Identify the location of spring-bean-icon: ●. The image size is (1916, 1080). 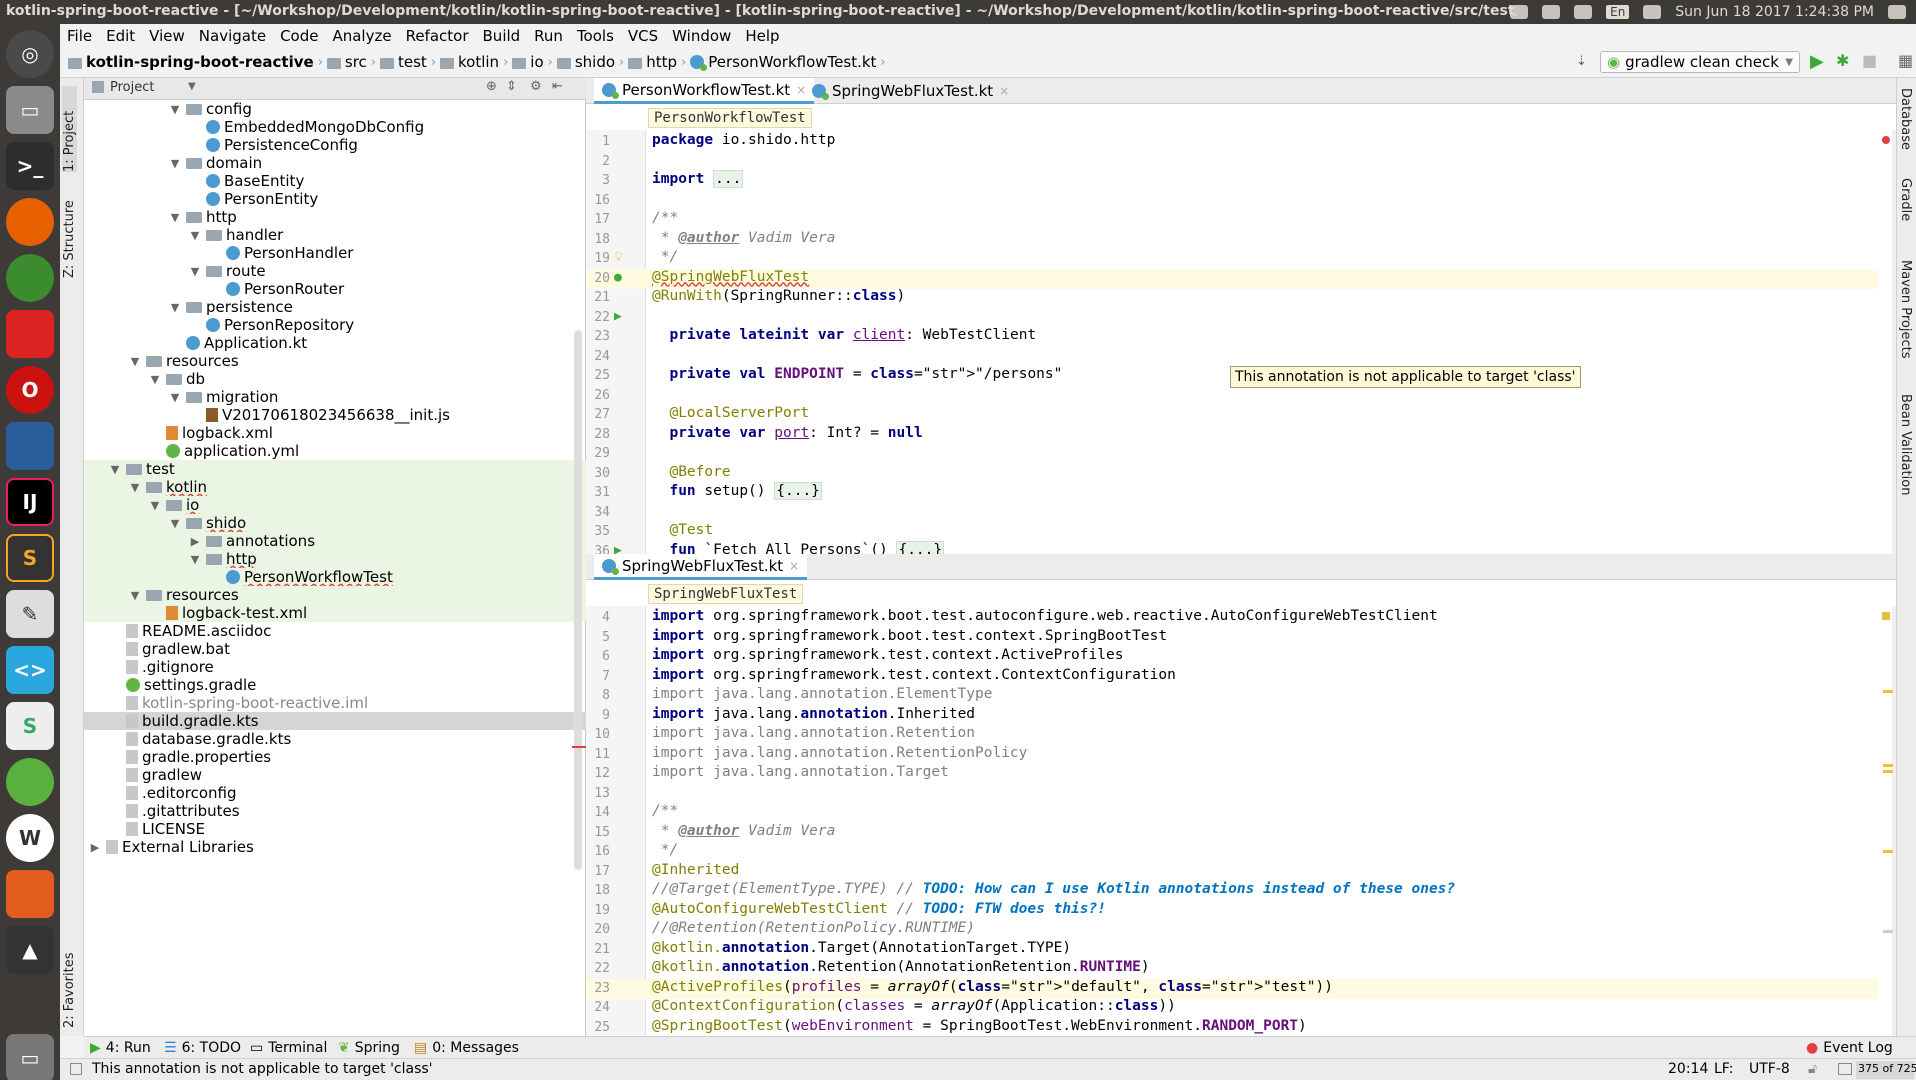
(618, 277).